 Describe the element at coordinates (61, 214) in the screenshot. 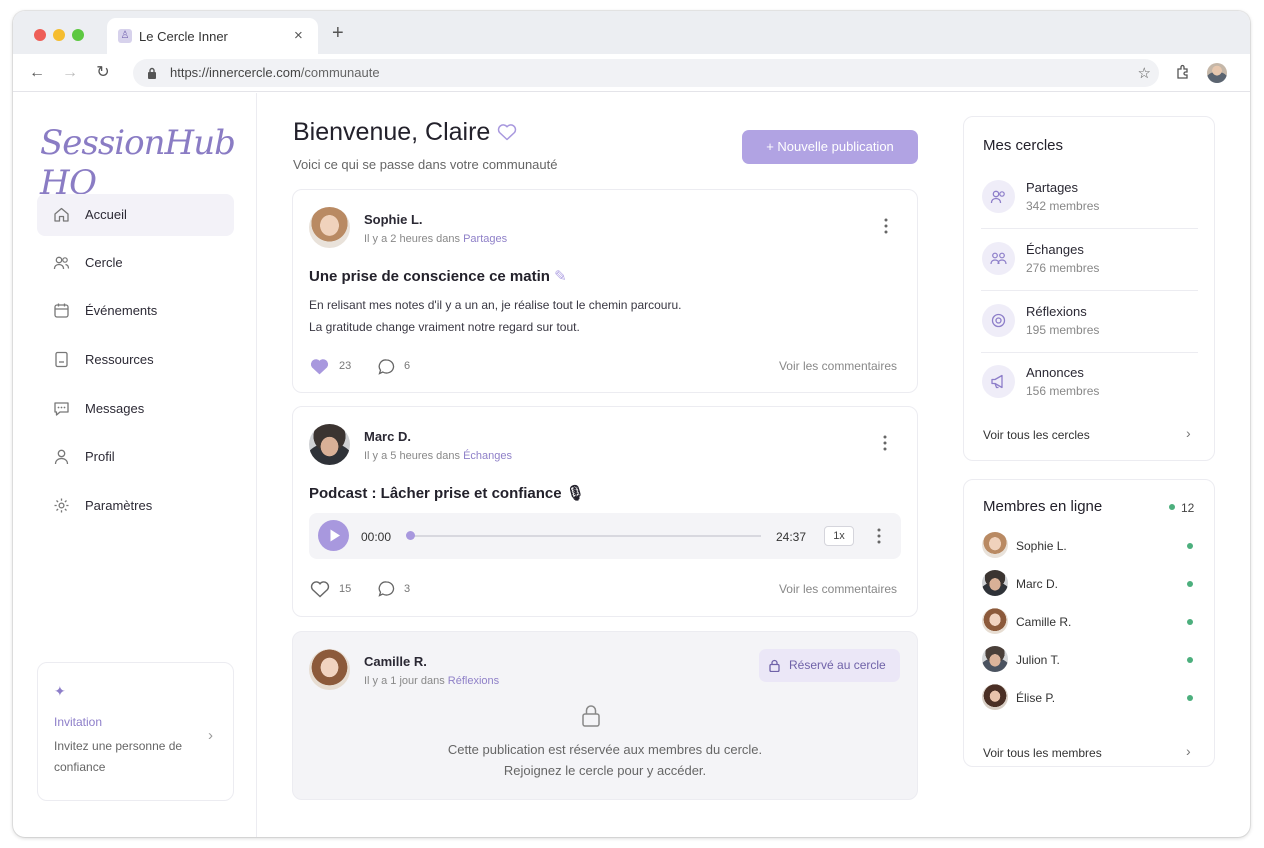

I see `home-icon` at that location.